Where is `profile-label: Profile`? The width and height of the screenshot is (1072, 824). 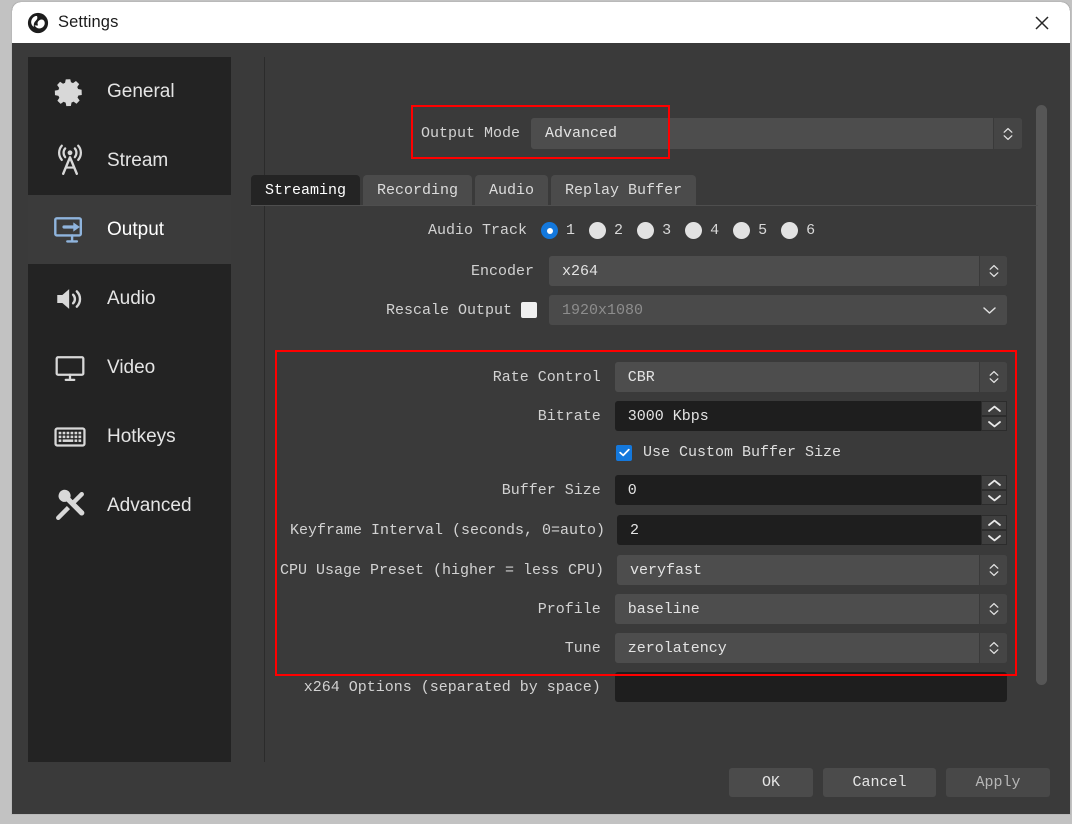 profile-label: Profile is located at coordinates (569, 609).